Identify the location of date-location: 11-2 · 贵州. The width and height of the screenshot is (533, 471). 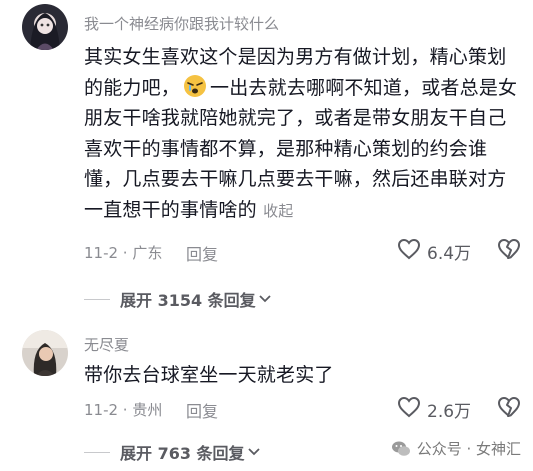
(123, 410).